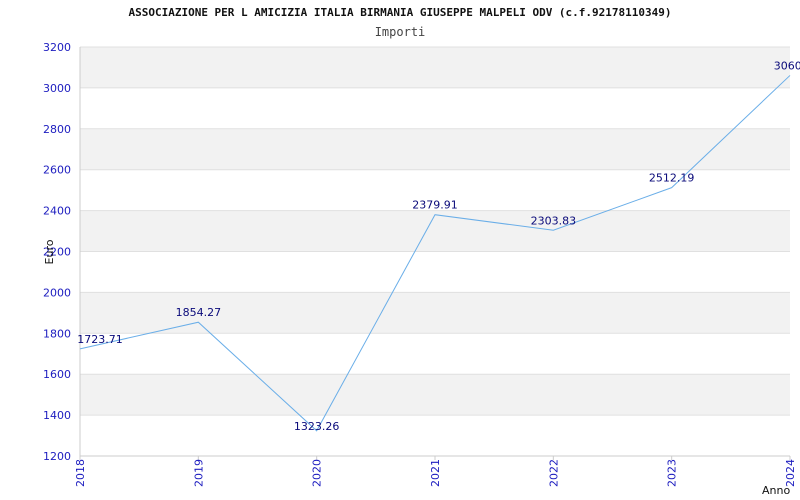 The width and height of the screenshot is (800, 500). Describe the element at coordinates (57, 333) in the screenshot. I see `y-tick-label: 1800` at that location.